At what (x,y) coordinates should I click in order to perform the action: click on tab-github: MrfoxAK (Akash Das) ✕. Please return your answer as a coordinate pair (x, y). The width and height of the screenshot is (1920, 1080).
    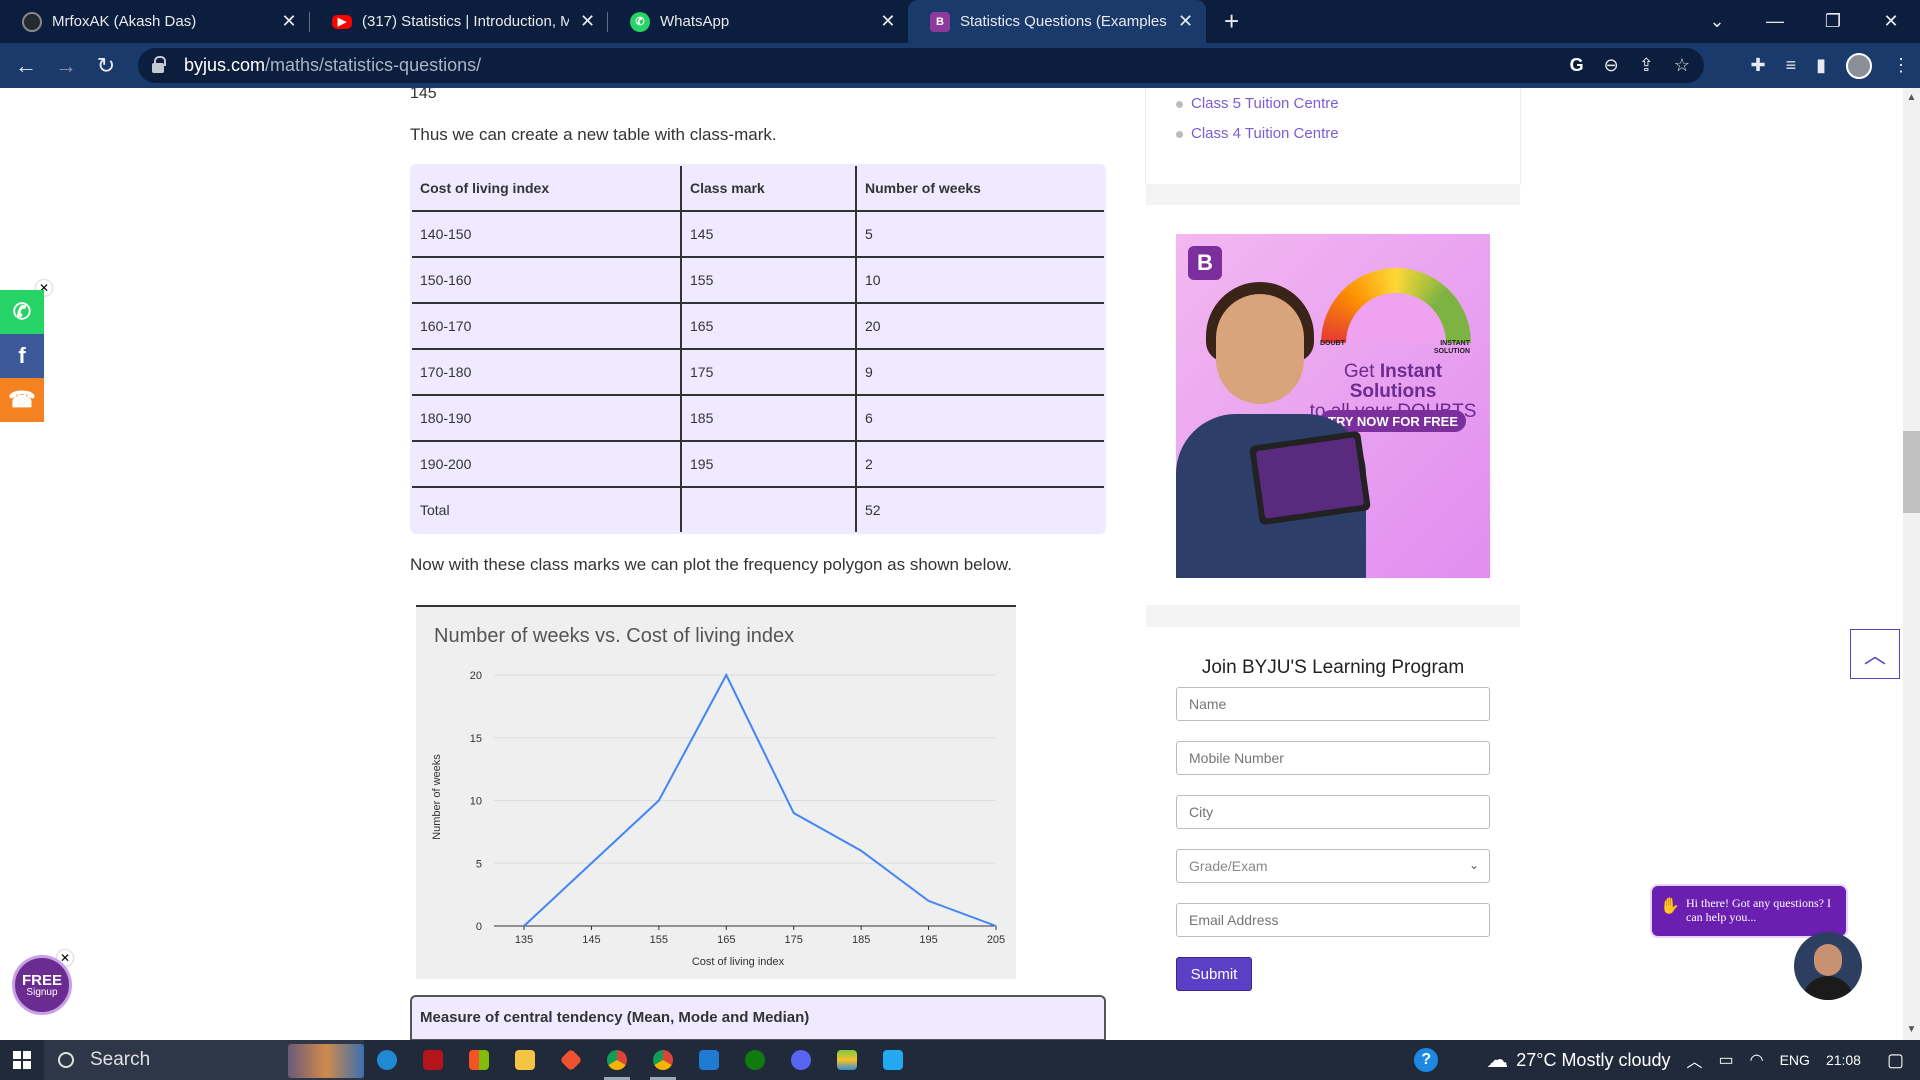
    Looking at the image, I should click on (155, 21).